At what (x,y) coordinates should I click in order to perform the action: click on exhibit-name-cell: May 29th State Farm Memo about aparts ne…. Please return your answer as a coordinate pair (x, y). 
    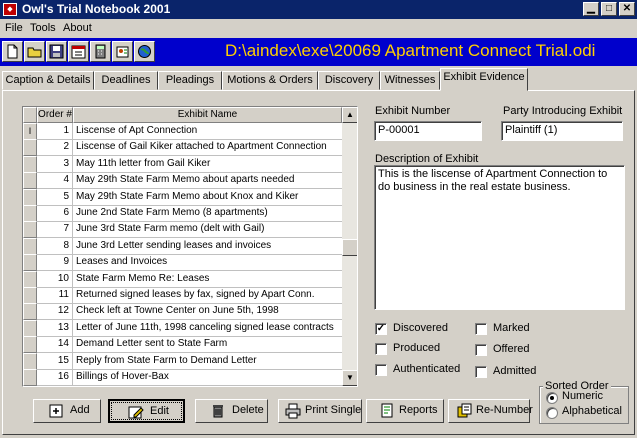
    Looking at the image, I should click on (207, 181).